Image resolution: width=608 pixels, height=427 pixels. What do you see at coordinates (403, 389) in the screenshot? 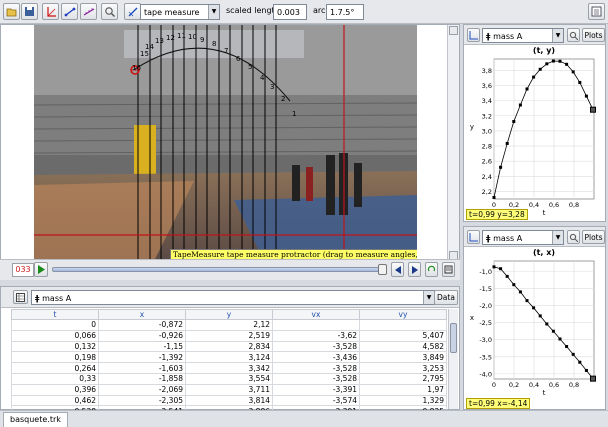
I see `table-cell: 1,97` at bounding box center [403, 389].